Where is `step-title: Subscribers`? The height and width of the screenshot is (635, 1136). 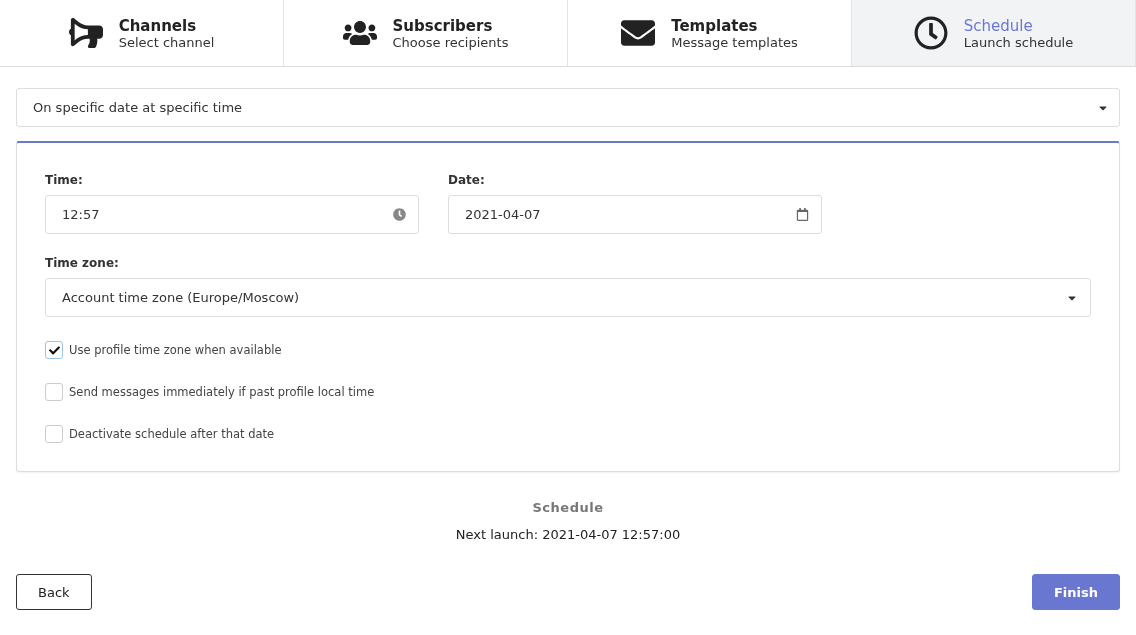 step-title: Subscribers is located at coordinates (443, 25).